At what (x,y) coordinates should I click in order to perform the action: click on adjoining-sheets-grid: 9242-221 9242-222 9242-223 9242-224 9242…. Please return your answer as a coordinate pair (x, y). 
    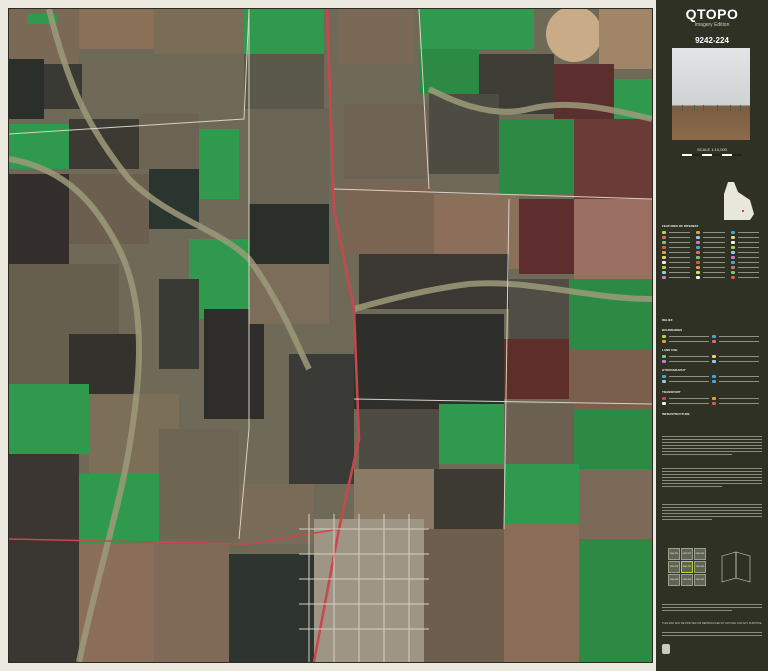
    Looking at the image, I should click on (687, 567).